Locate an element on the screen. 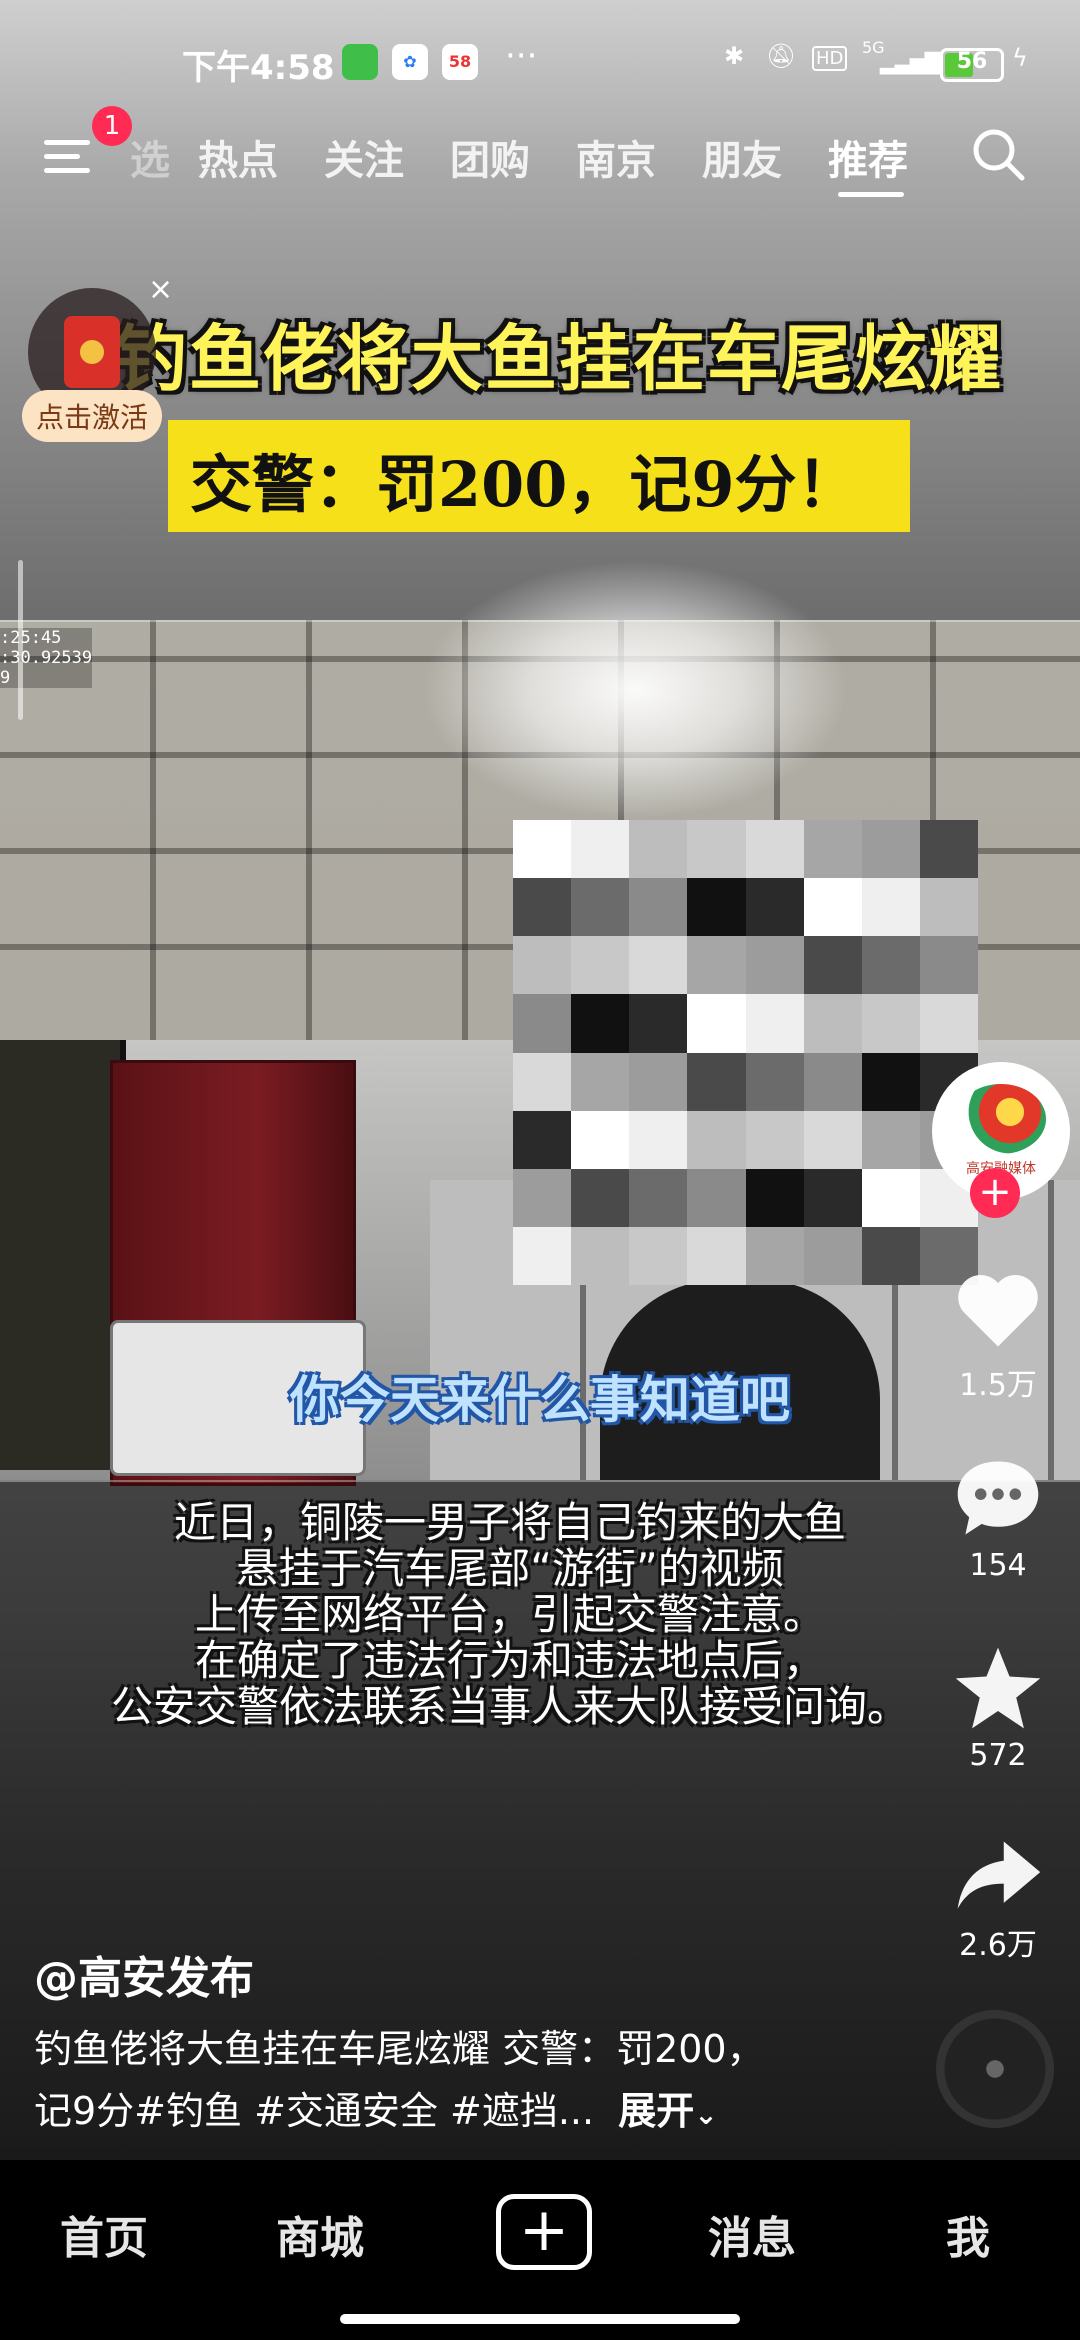  tab-nanjing: 南京 is located at coordinates (616, 157).